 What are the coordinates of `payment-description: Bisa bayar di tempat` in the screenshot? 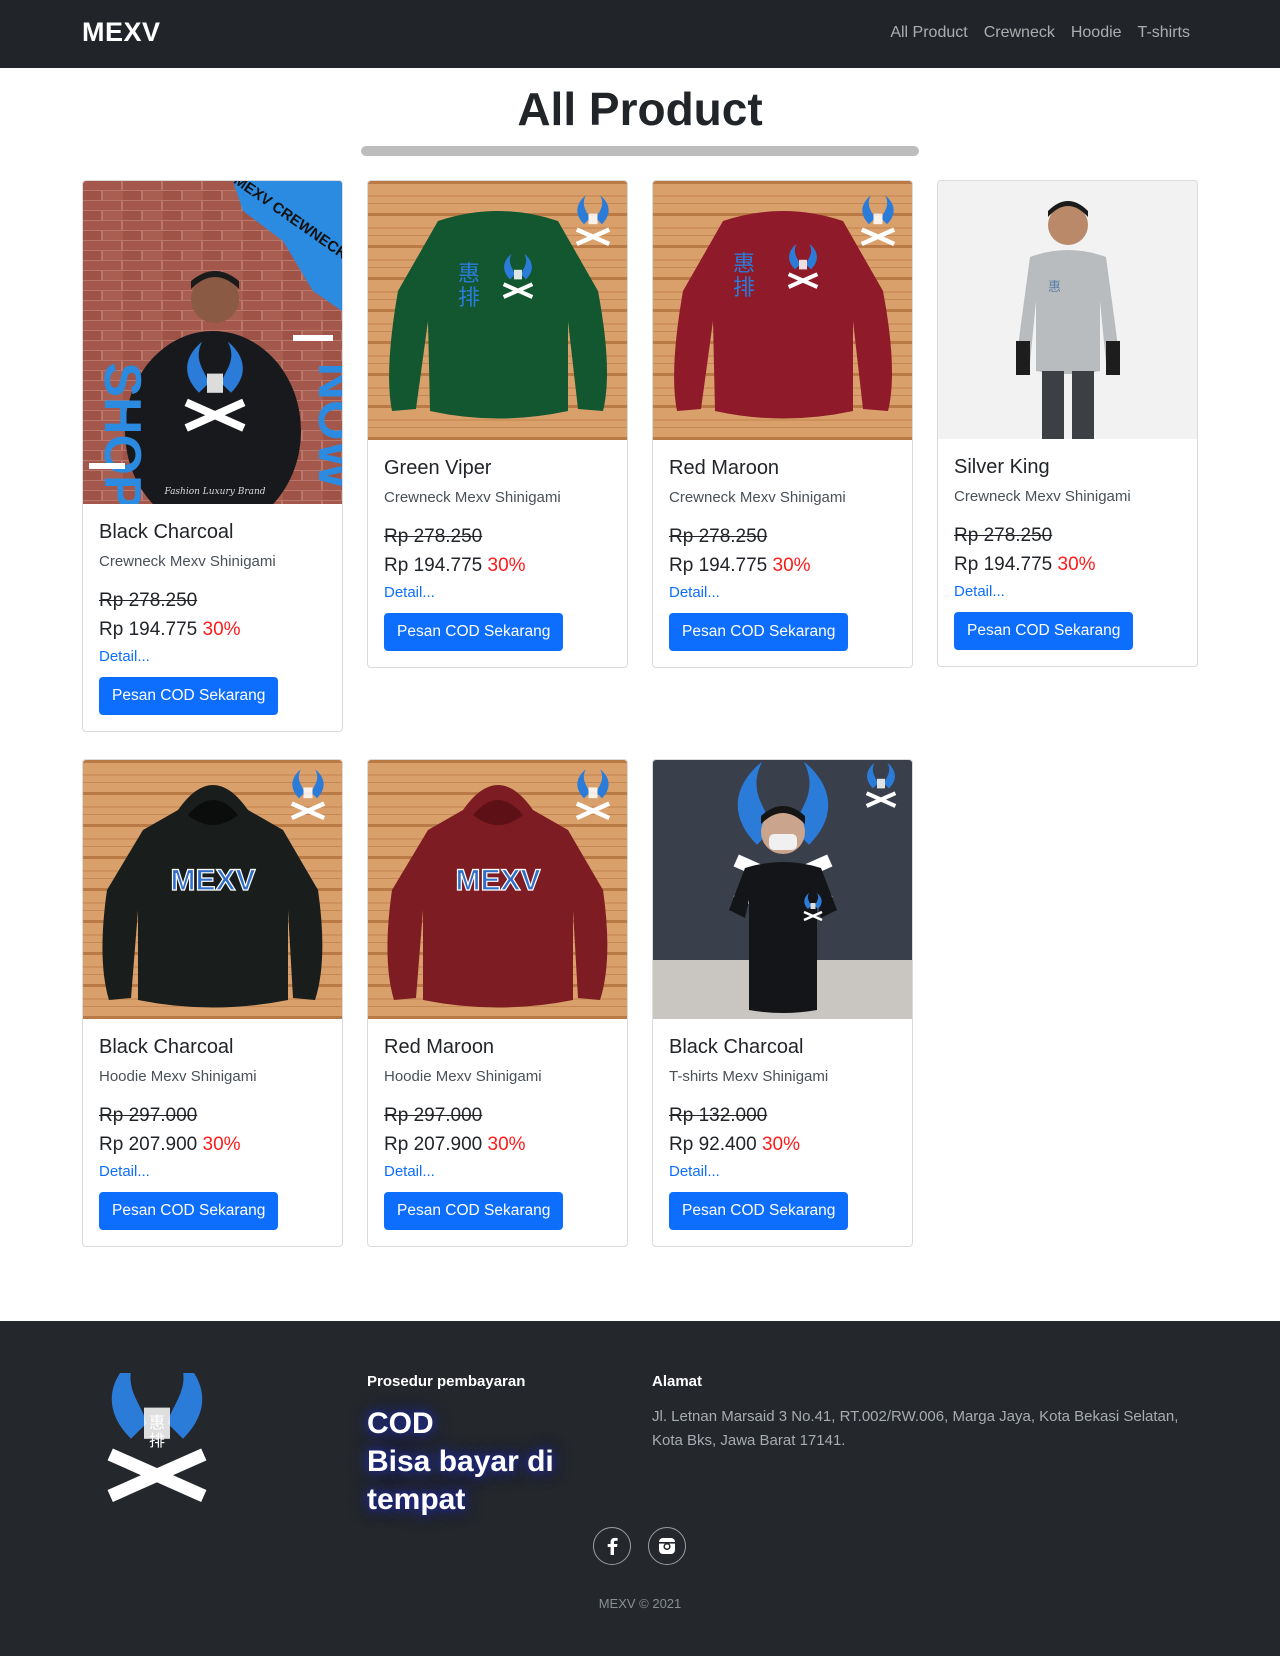 It's located at (460, 1480).